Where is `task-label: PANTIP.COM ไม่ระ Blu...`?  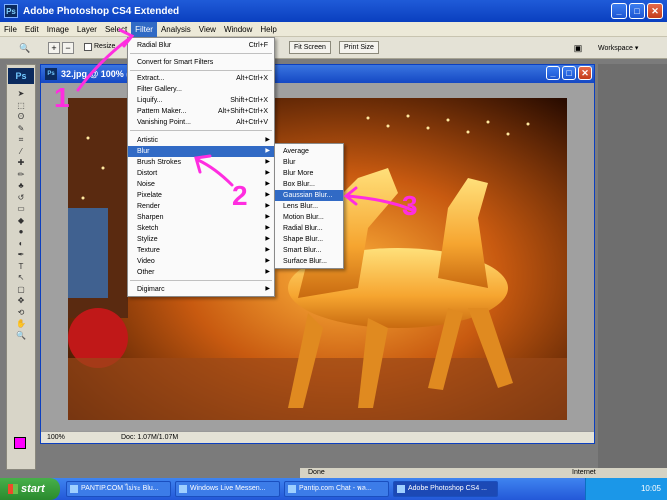
task-label: PANTIP.COM ไม่ระ Blu... is located at coordinates (120, 488).